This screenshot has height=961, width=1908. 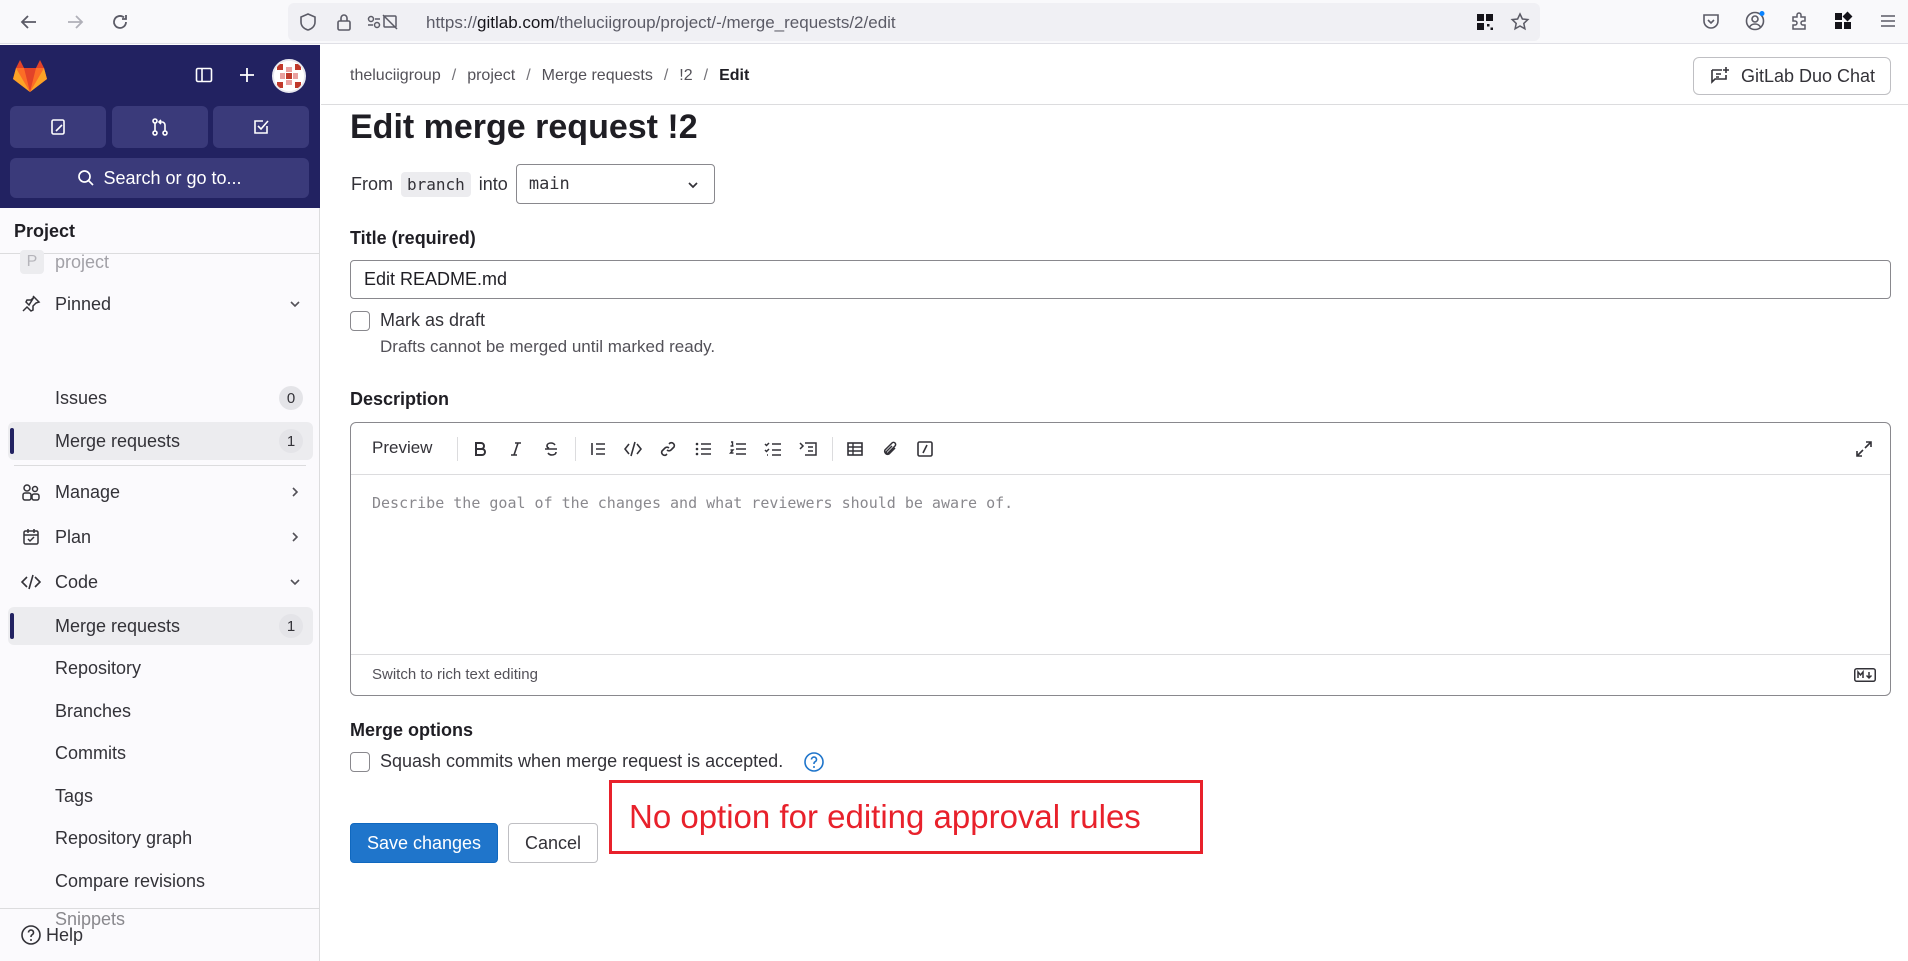 I want to click on sidebar-item-branches: Branches, so click(x=160, y=711).